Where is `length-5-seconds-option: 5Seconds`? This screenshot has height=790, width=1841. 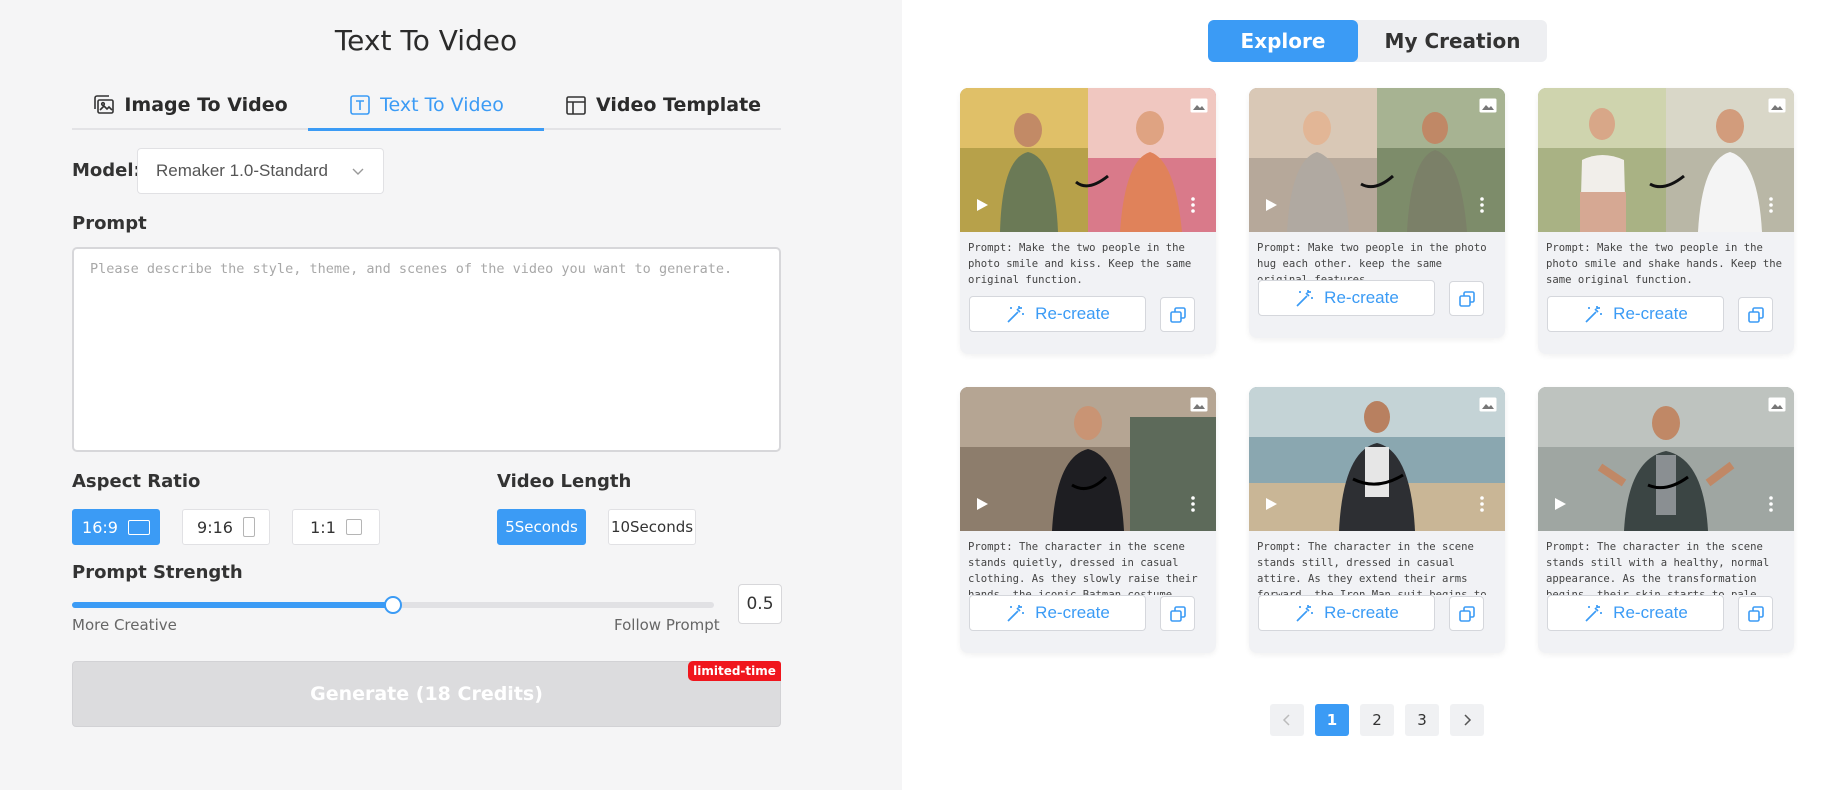
length-5-seconds-option: 5Seconds is located at coordinates (541, 527).